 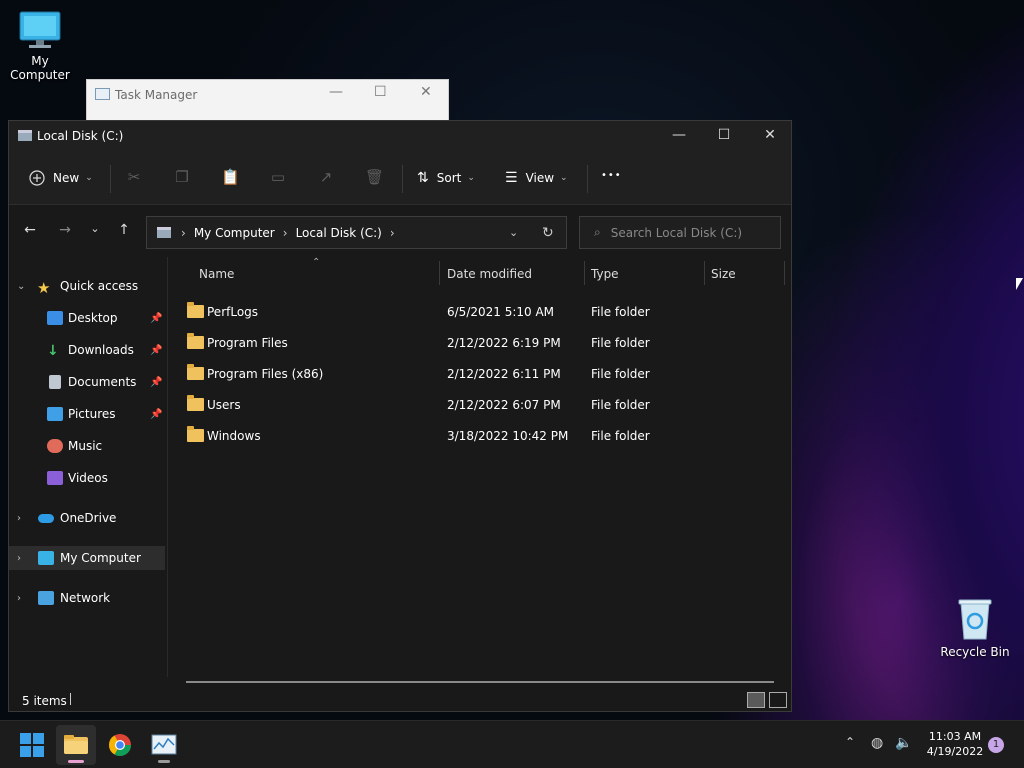 What do you see at coordinates (182, 177) in the screenshot?
I see `copy-icon: ❐` at bounding box center [182, 177].